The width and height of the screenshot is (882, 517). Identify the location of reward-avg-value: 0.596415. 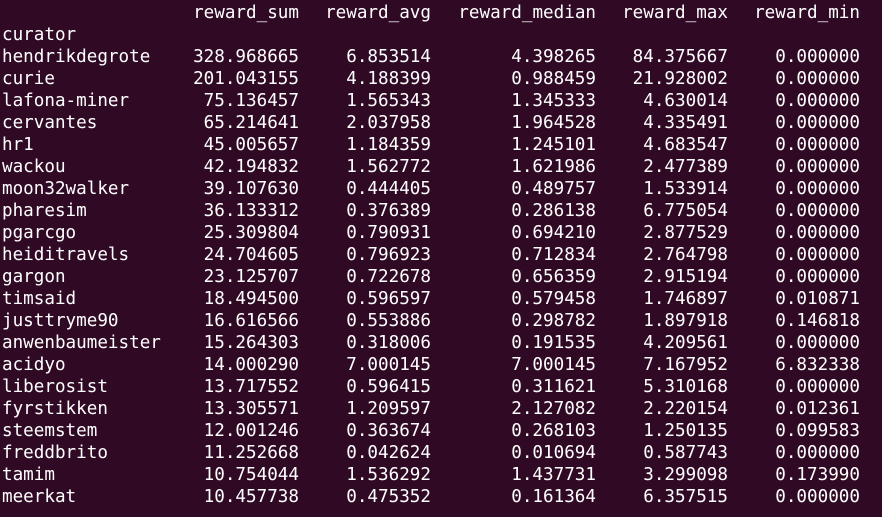
(388, 387).